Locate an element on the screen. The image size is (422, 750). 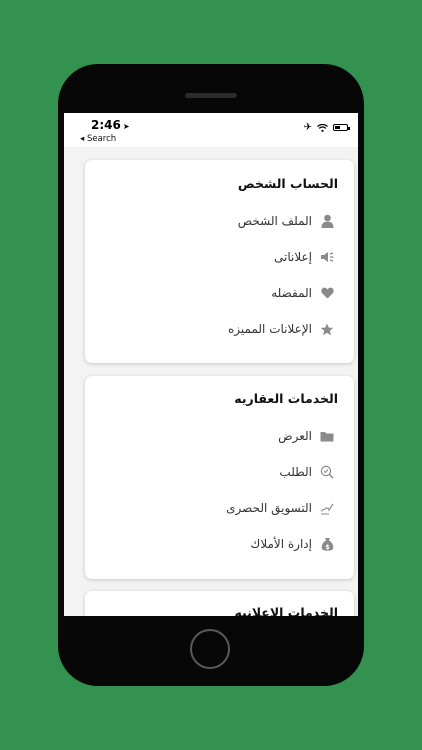
money-bag-icon: $ is located at coordinates (327, 544).